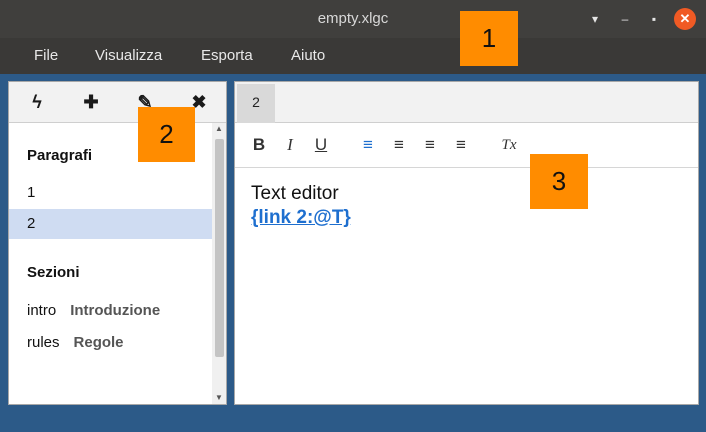 This screenshot has width=706, height=432. Describe the element at coordinates (509, 145) in the screenshot. I see `clear-format-icon: Tx` at that location.